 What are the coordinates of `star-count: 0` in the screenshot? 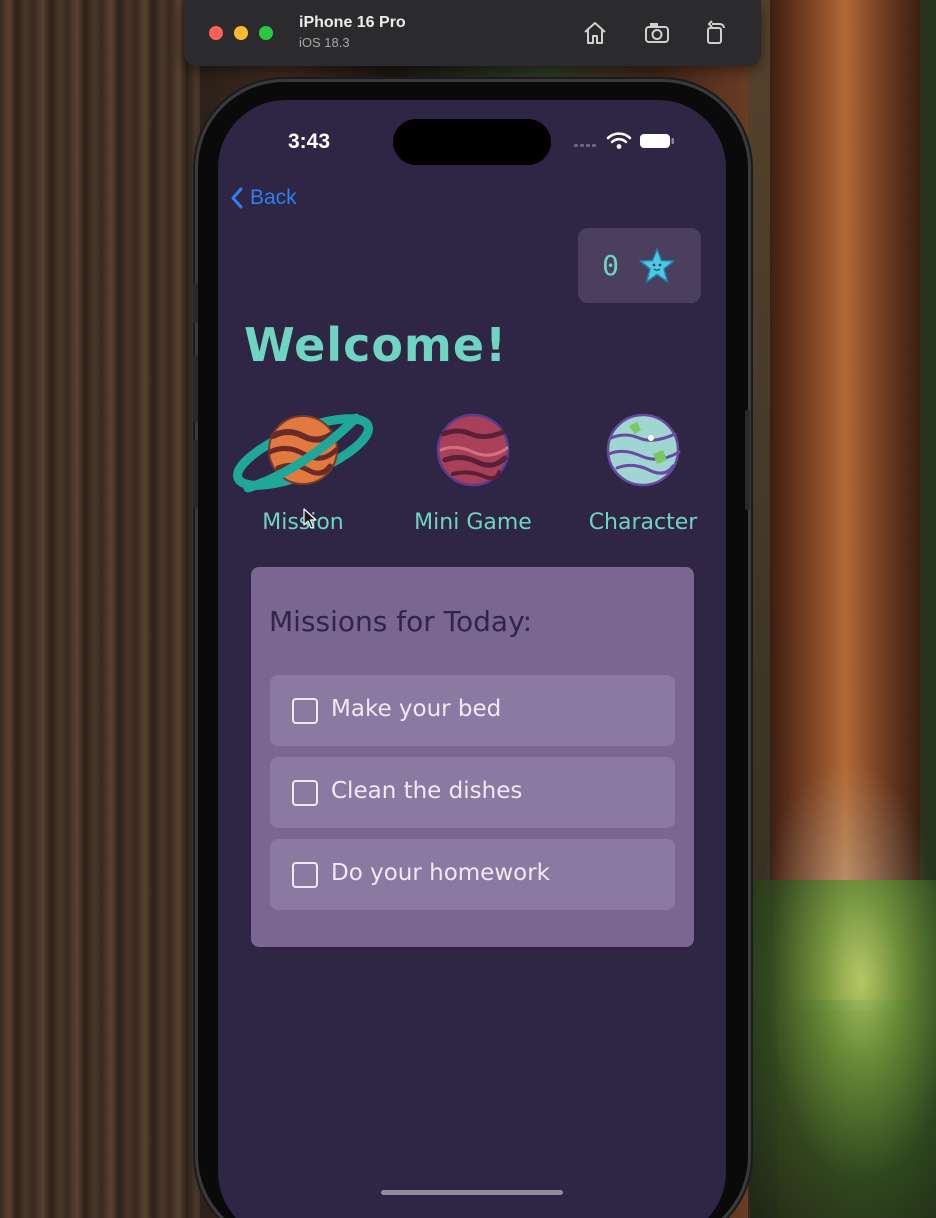 It's located at (610, 265).